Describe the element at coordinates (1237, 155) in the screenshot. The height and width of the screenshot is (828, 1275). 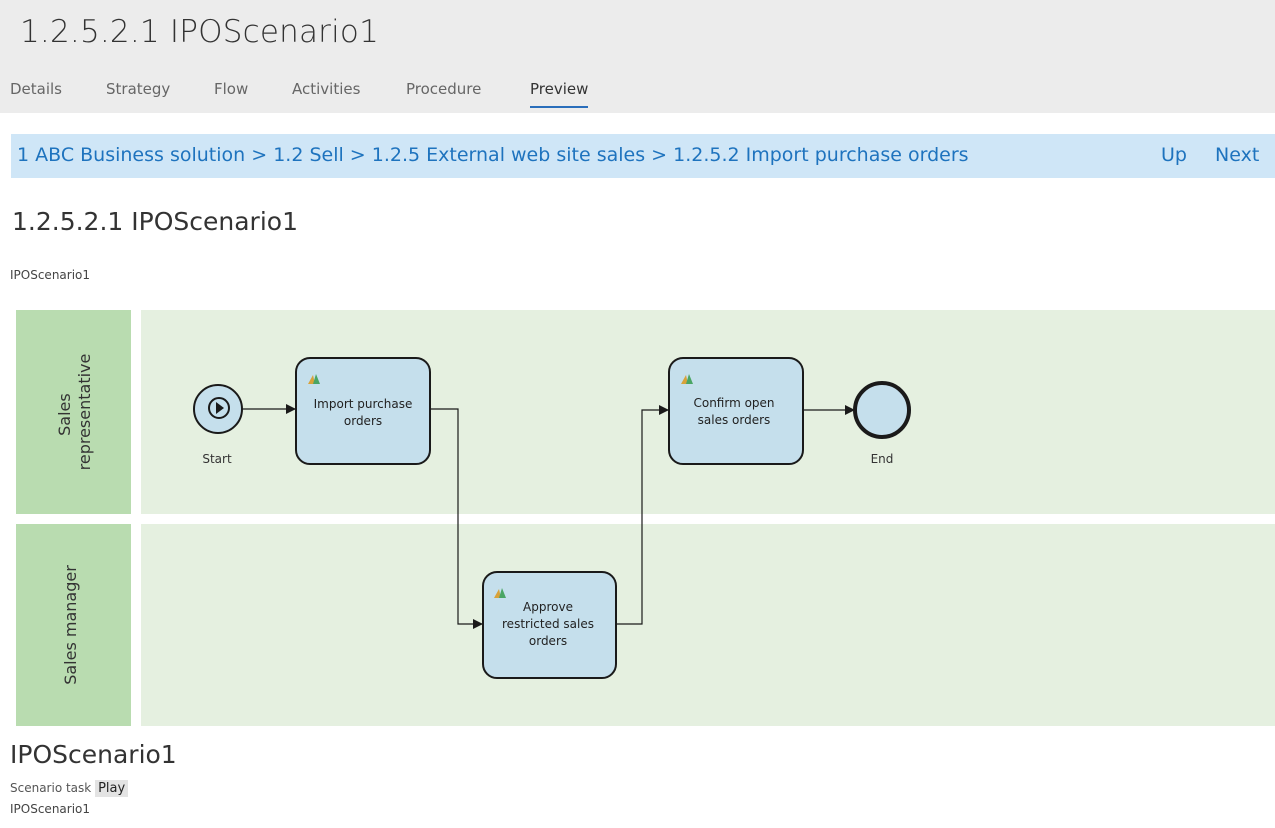
I see `next-link: Next` at that location.